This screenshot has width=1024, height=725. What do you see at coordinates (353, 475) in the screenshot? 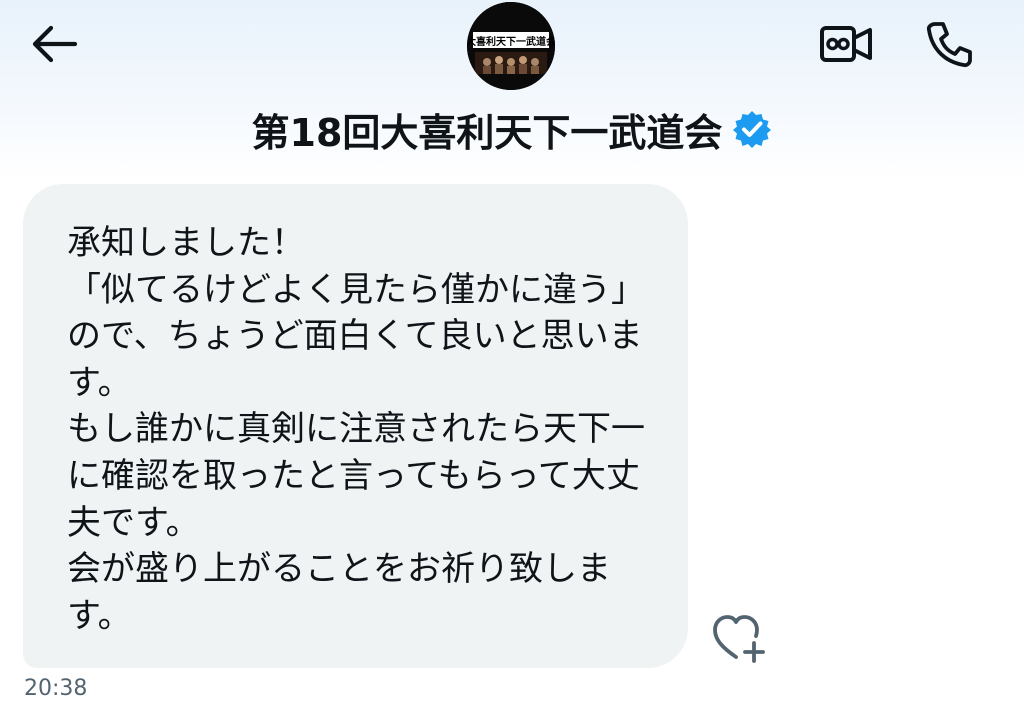
I see `message-line: に確認を取ったと言ってもらって大丈` at bounding box center [353, 475].